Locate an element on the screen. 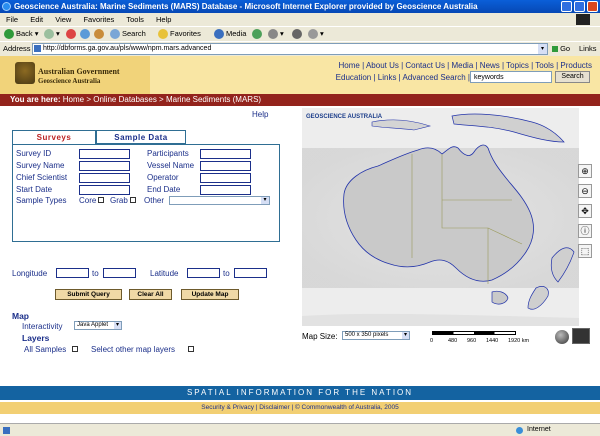 This screenshot has width=600, height=436. close-button is located at coordinates (592, 6).